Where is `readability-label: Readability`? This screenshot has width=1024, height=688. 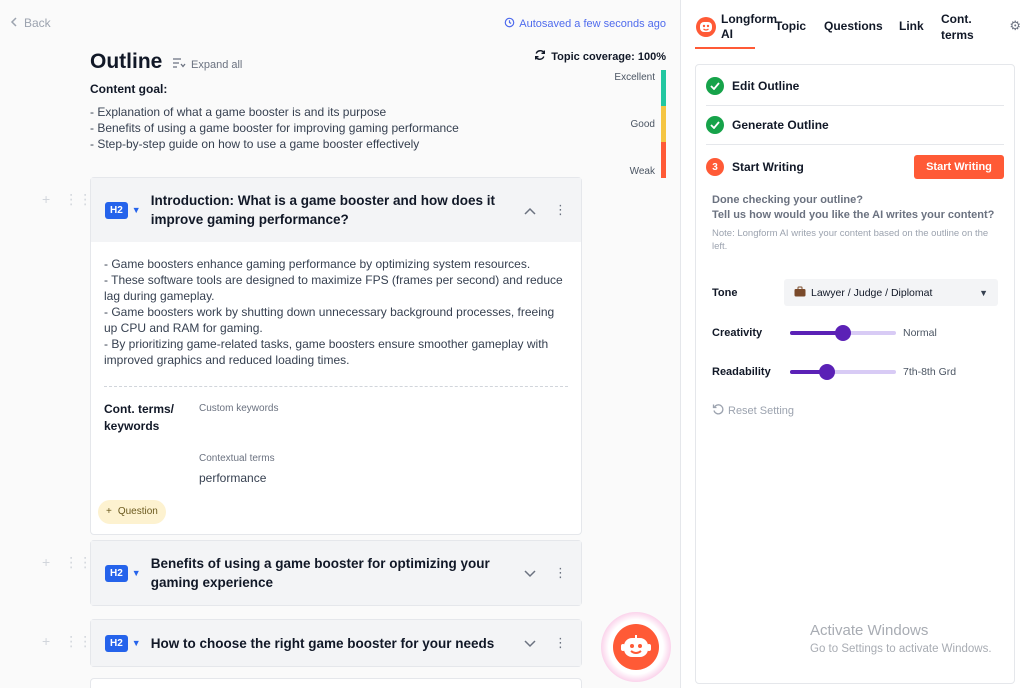 readability-label: Readability is located at coordinates (741, 372).